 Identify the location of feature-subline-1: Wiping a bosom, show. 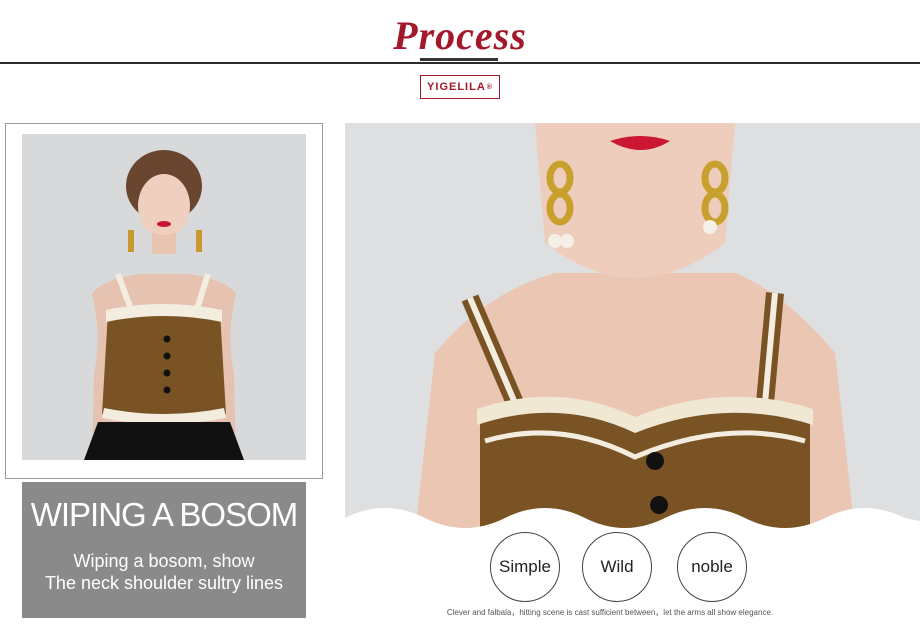
(164, 561).